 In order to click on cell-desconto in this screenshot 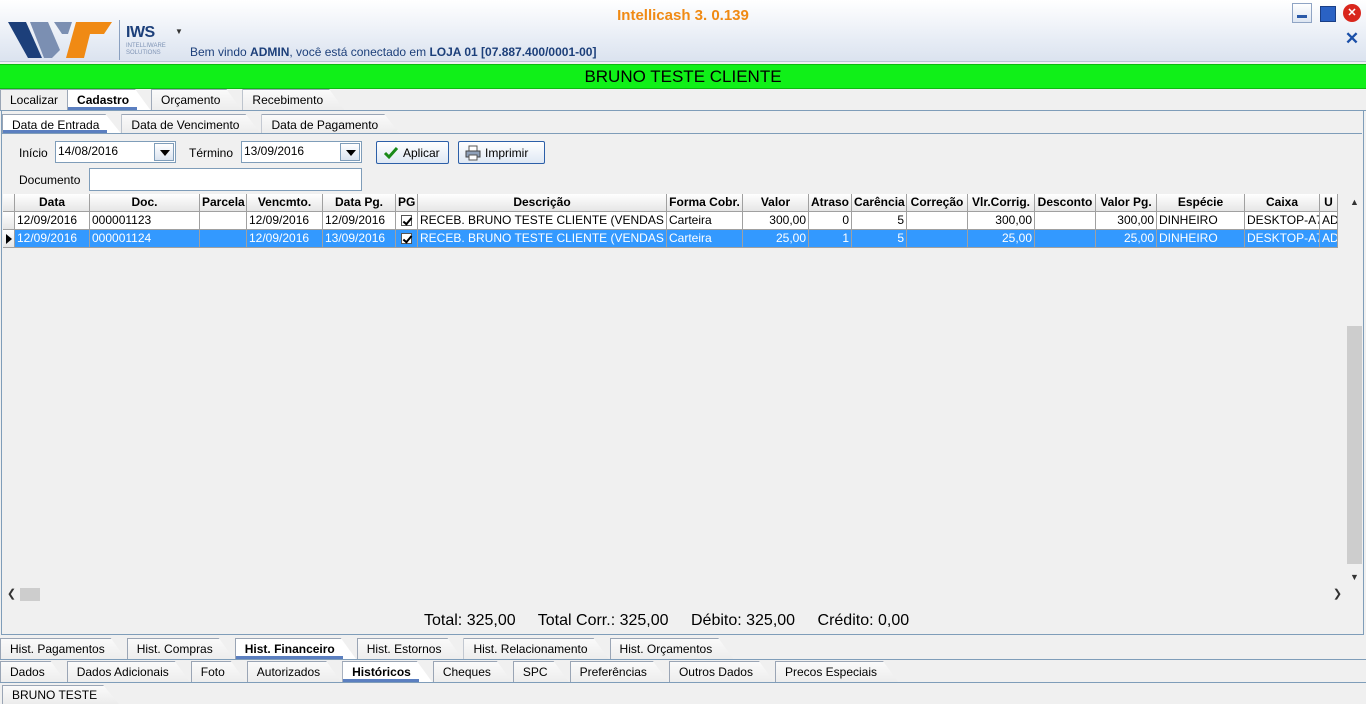, I will do `click(1065, 221)`.